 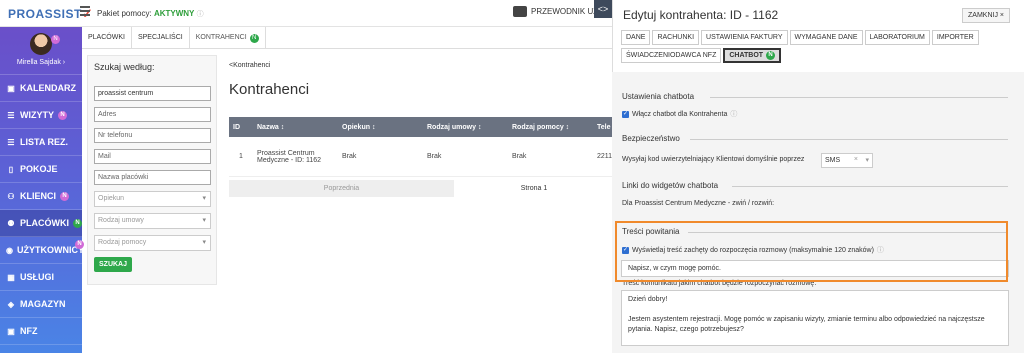 I want to click on sidebar-item-clients: ⚇ KLIENCI N, so click(x=41, y=196).